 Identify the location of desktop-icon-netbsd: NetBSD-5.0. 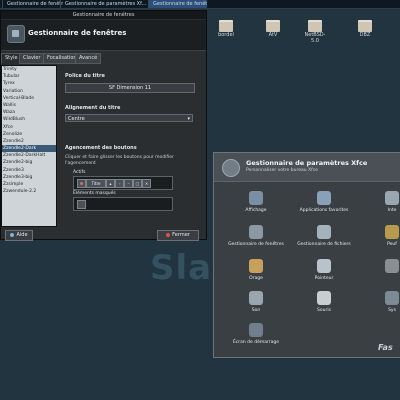
(315, 32).